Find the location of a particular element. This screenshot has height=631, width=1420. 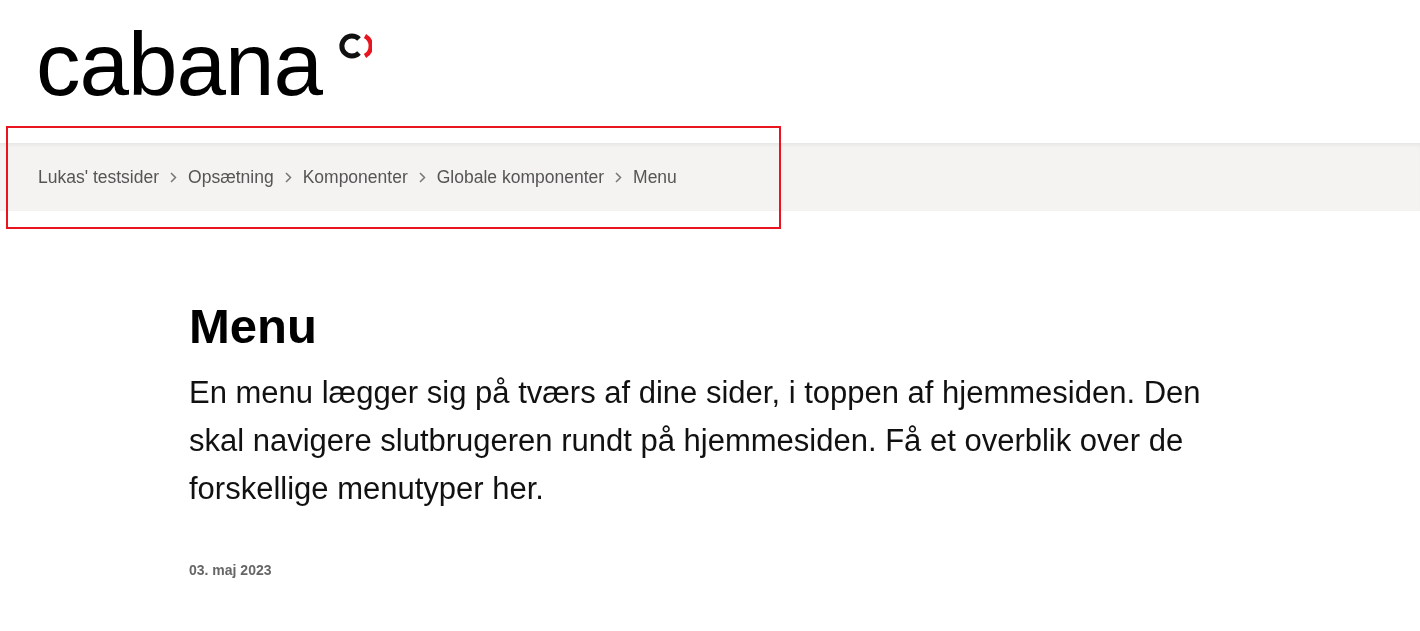

logo-wordmark: cabana is located at coordinates (179, 64).